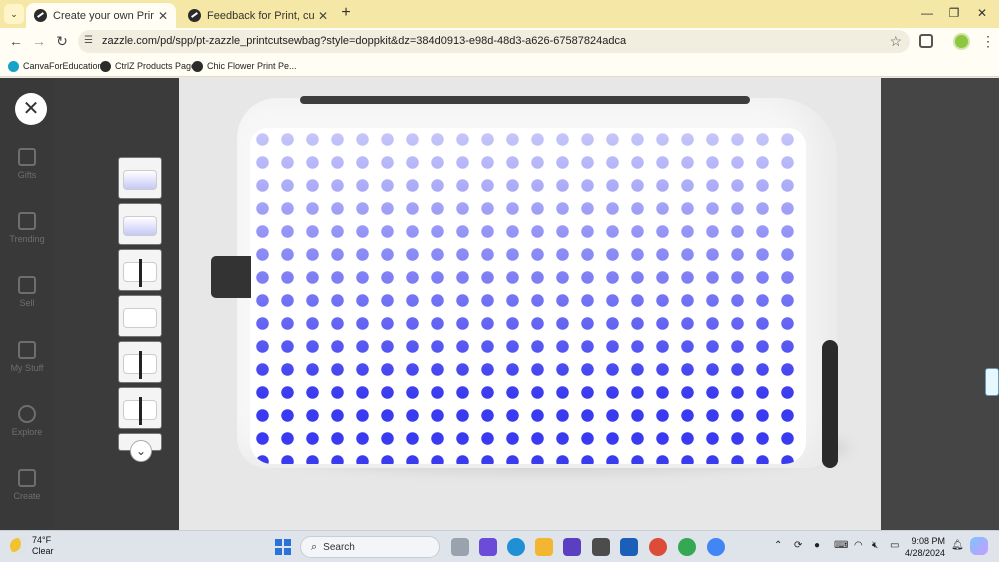 This screenshot has width=999, height=562. What do you see at coordinates (27, 368) in the screenshot?
I see `sidebar-item-label: My Stuff` at bounding box center [27, 368].